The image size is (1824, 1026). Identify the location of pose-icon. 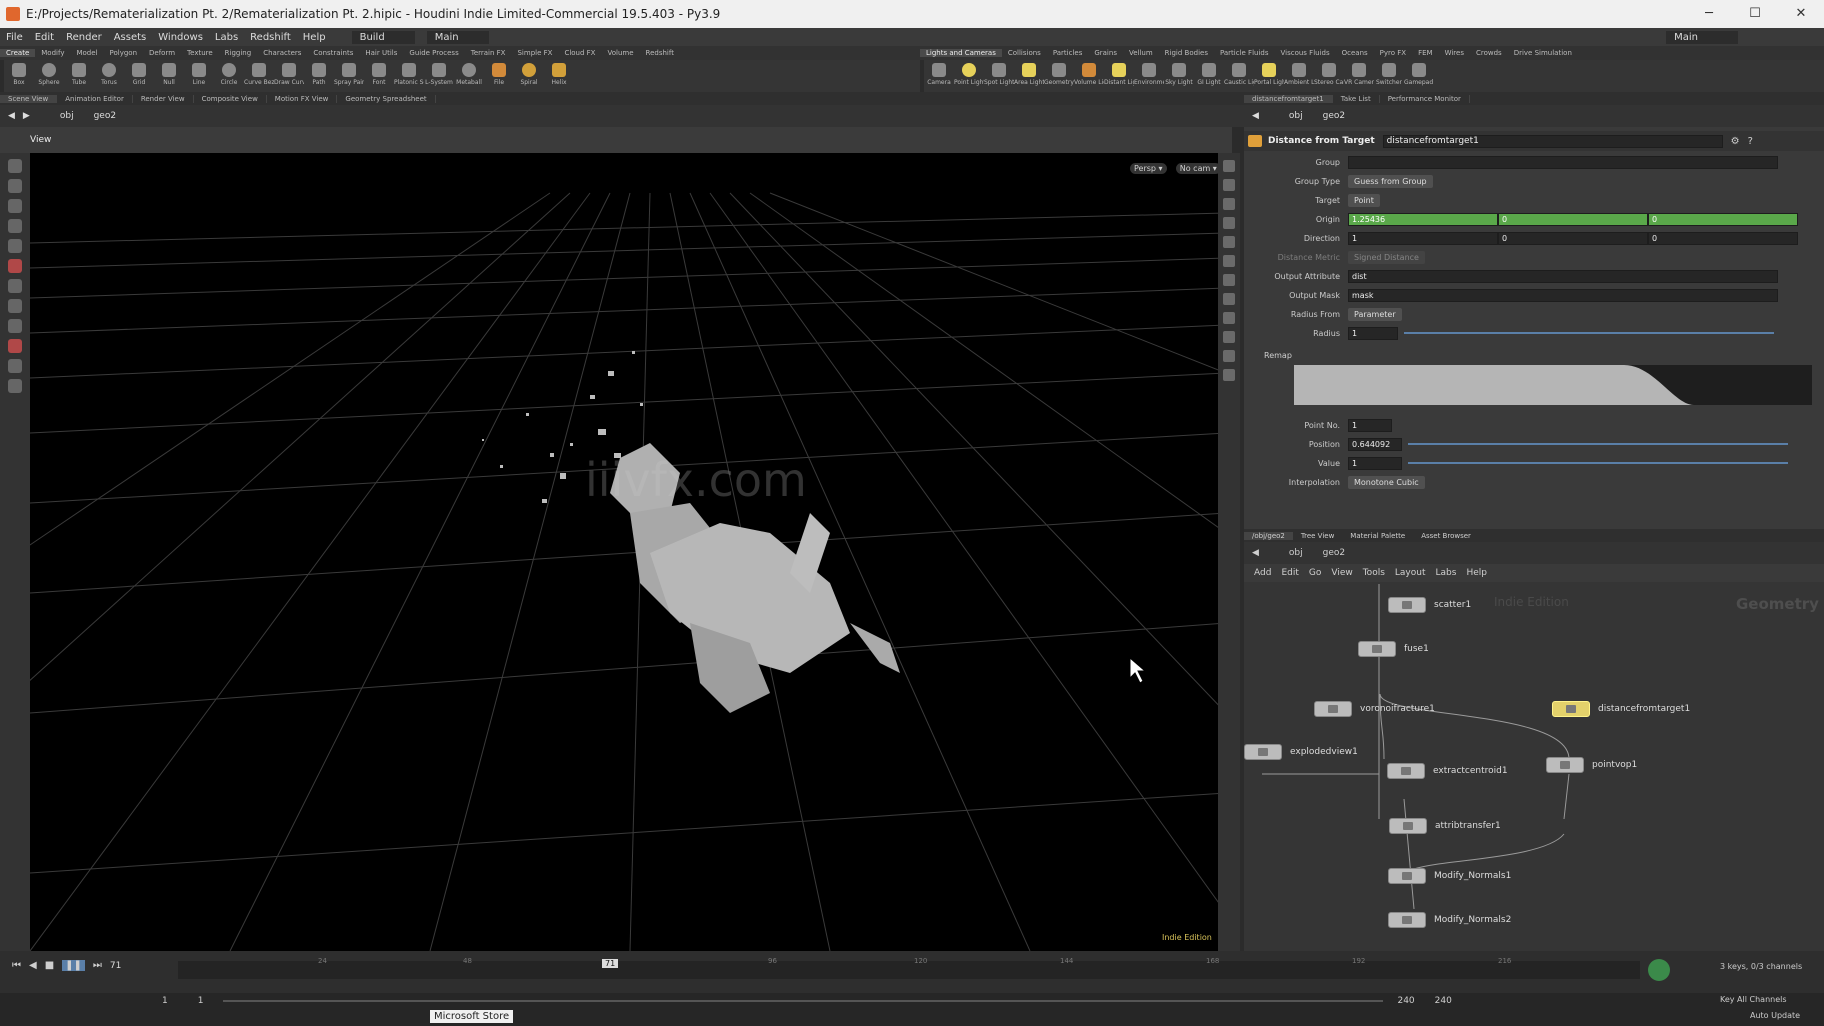
(15, 266).